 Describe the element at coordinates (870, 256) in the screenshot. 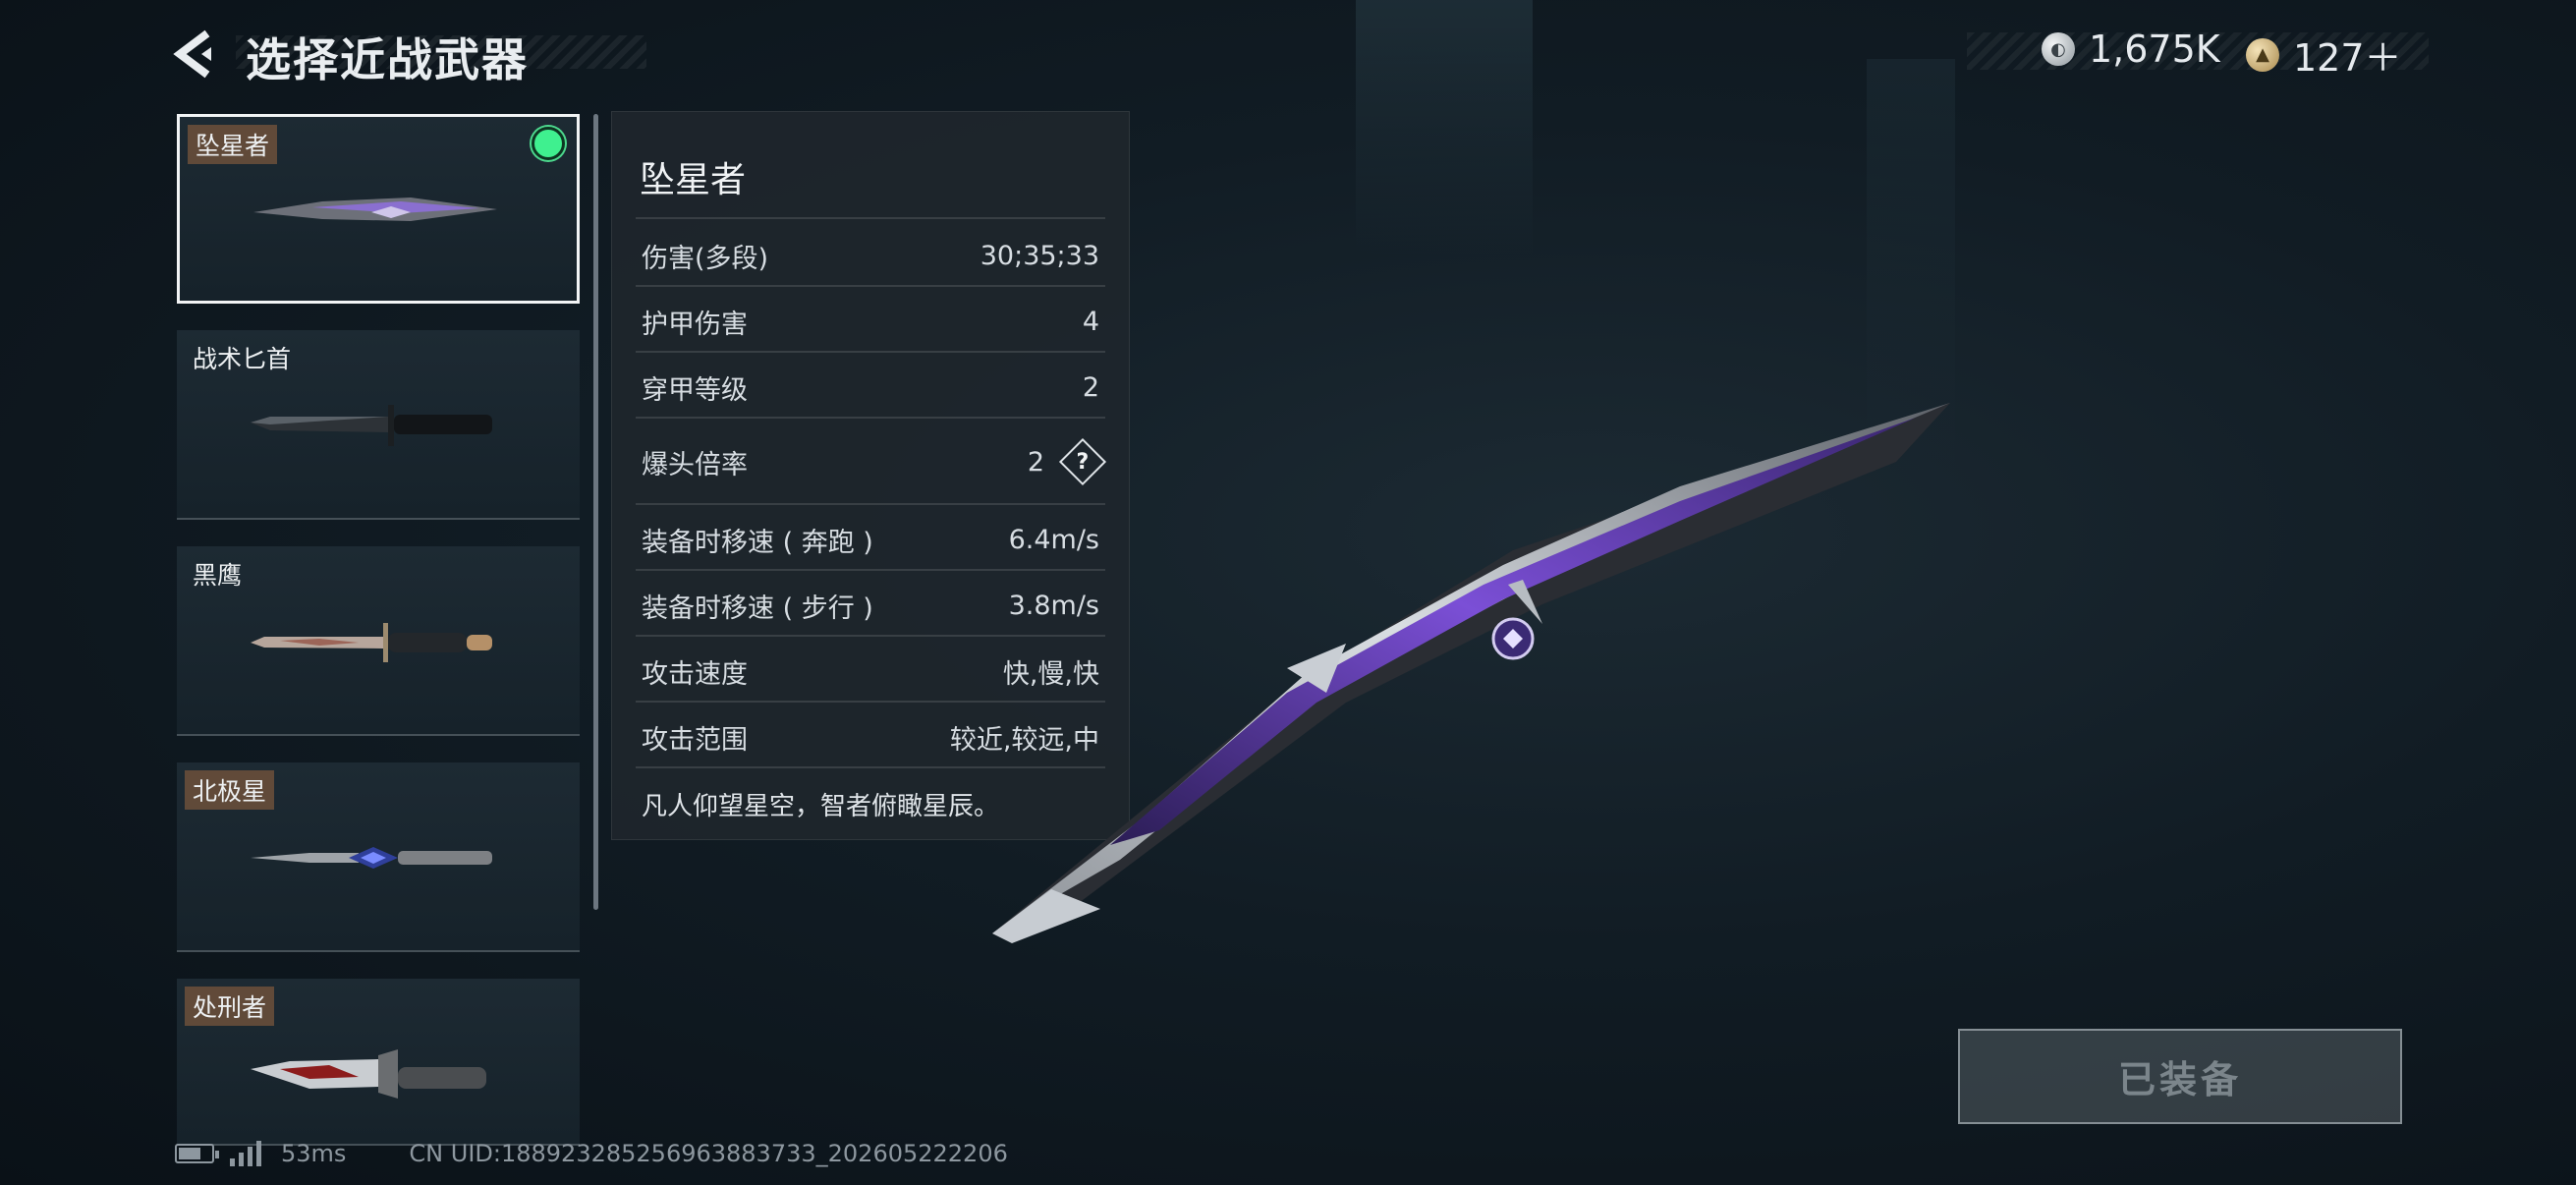

I see `stat-row: 伤害(多段) 30;35;33` at that location.